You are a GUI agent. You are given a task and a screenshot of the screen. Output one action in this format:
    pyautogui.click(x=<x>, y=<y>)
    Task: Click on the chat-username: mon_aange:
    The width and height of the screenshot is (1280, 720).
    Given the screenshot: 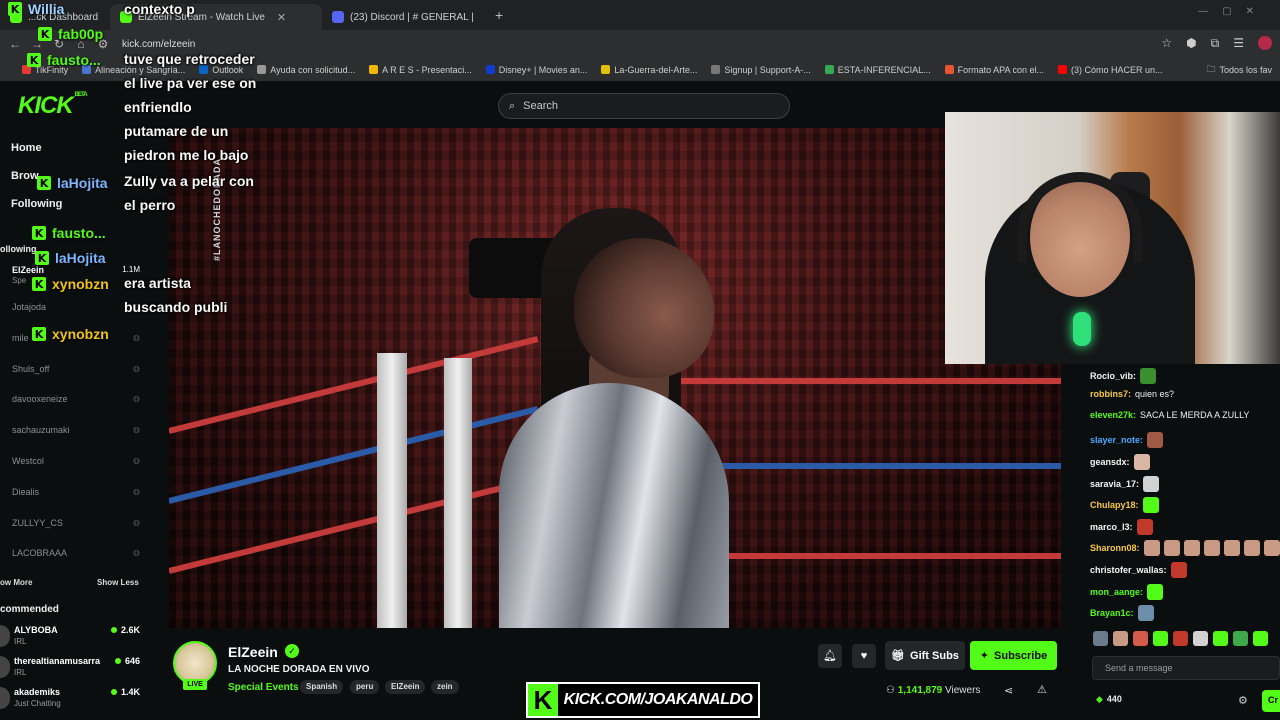 What is the action you would take?
    pyautogui.click(x=1116, y=592)
    